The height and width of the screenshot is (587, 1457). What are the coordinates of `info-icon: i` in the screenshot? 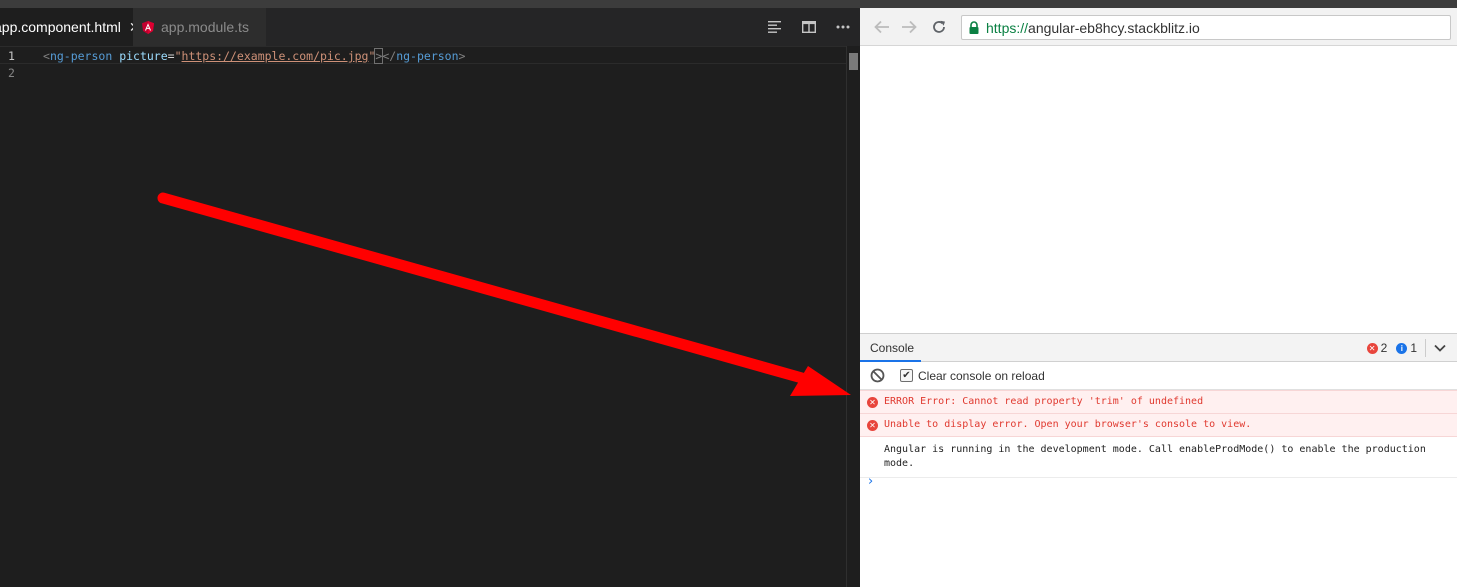 It's located at (1402, 348).